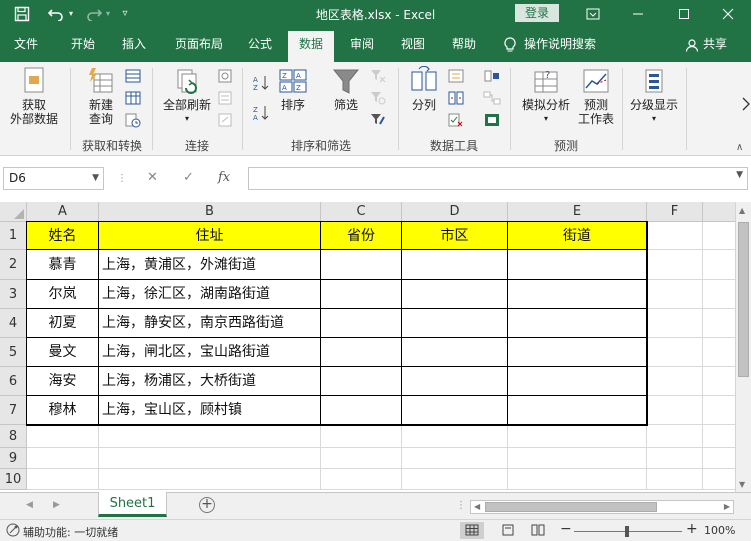 Image resolution: width=751 pixels, height=541 pixels. What do you see at coordinates (261, 113) in the screenshot?
I see `sort-descending-icon: ZA` at bounding box center [261, 113].